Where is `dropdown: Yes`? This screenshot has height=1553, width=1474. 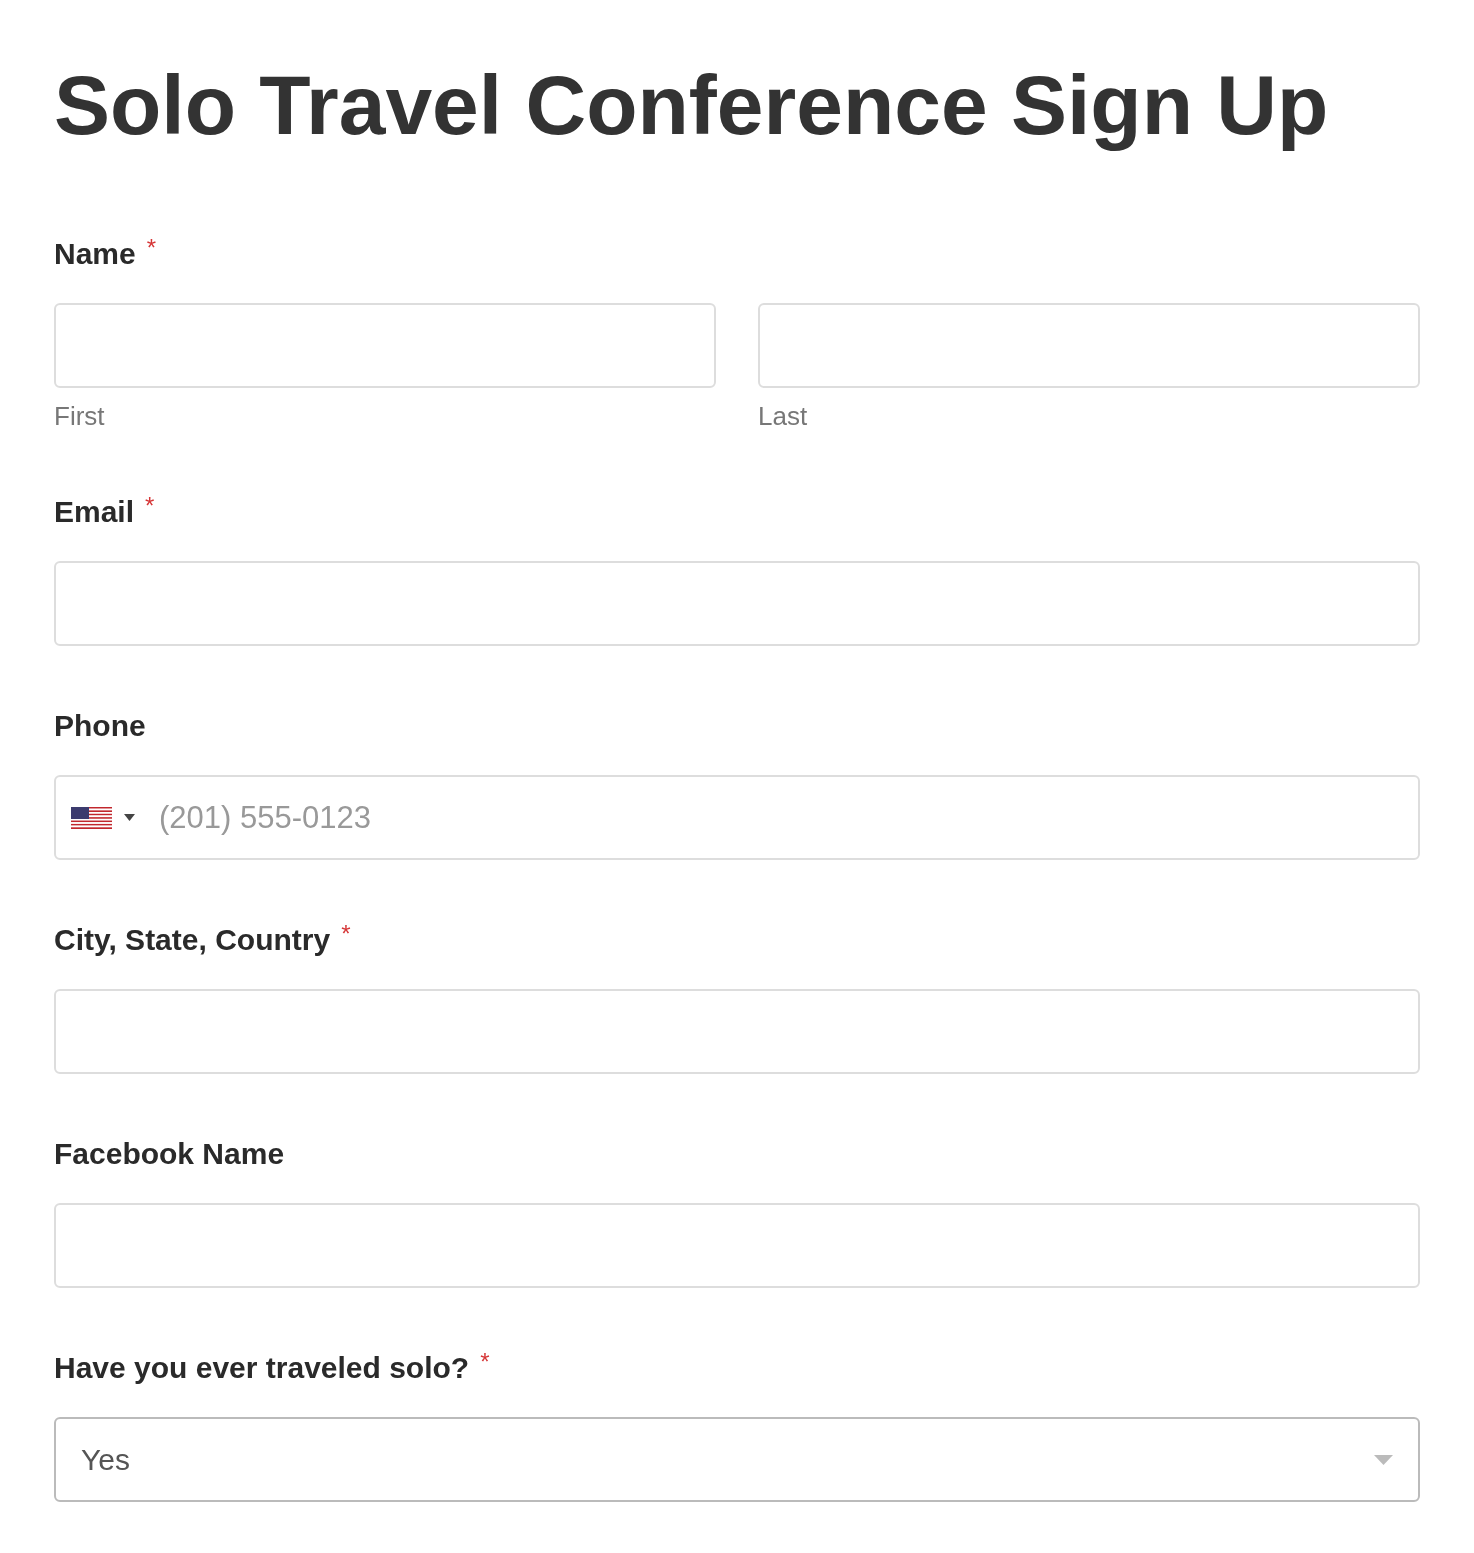 dropdown: Yes is located at coordinates (737, 1459).